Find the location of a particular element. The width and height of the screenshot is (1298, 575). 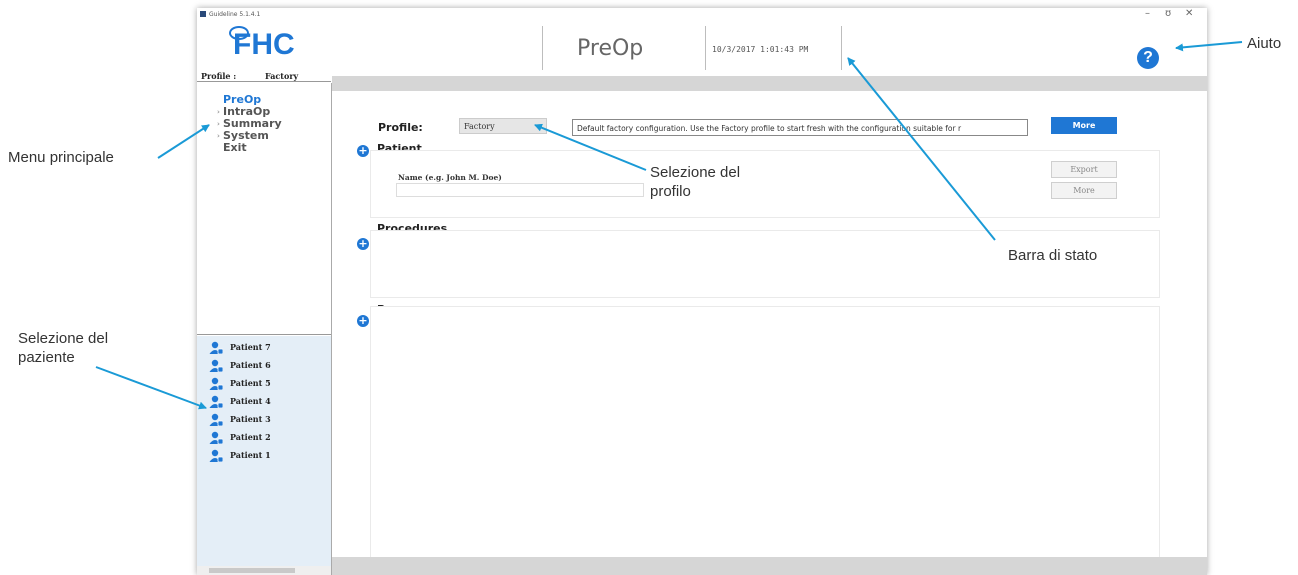

callout-menu-principale: Menu principale is located at coordinates (61, 157).